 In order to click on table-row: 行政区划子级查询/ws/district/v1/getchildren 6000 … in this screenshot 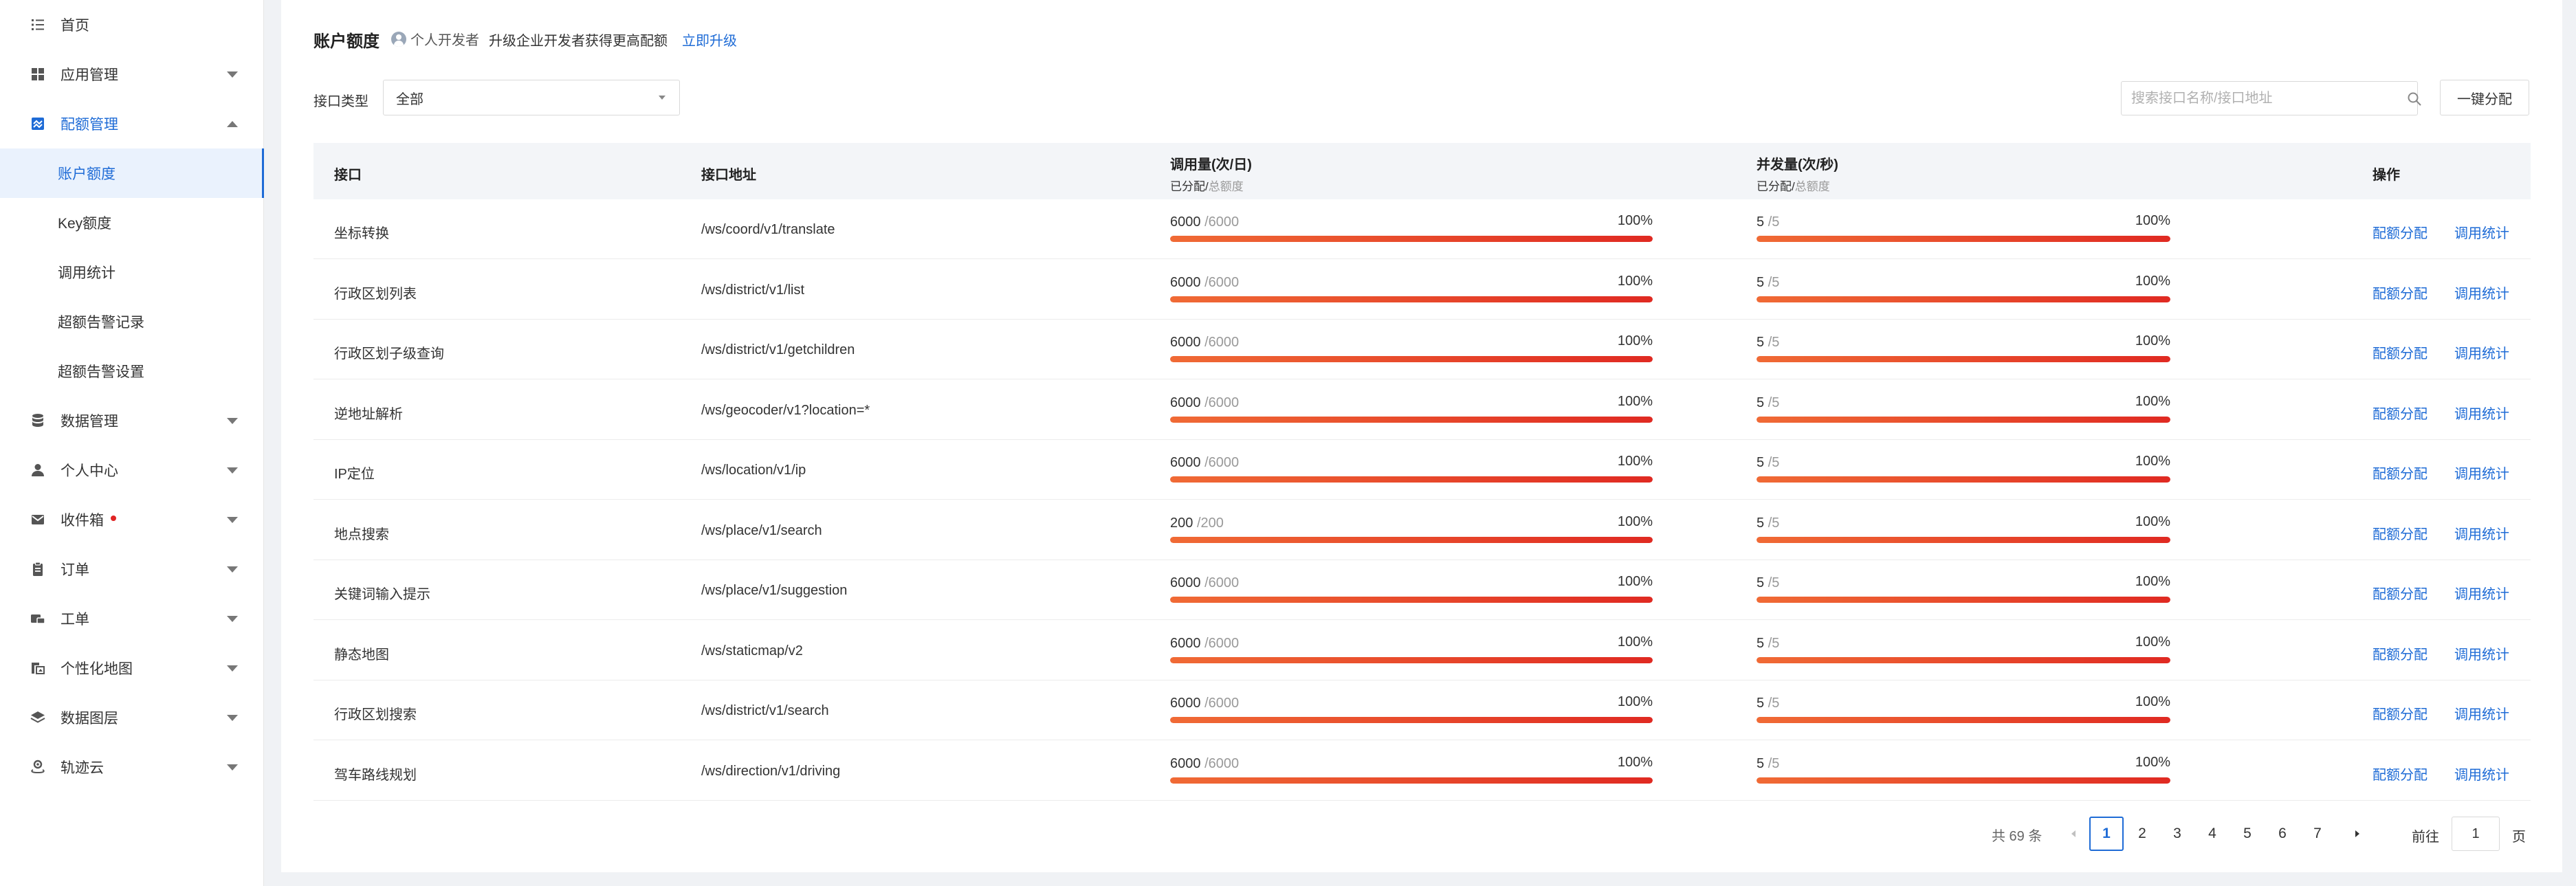, I will do `click(1422, 349)`.